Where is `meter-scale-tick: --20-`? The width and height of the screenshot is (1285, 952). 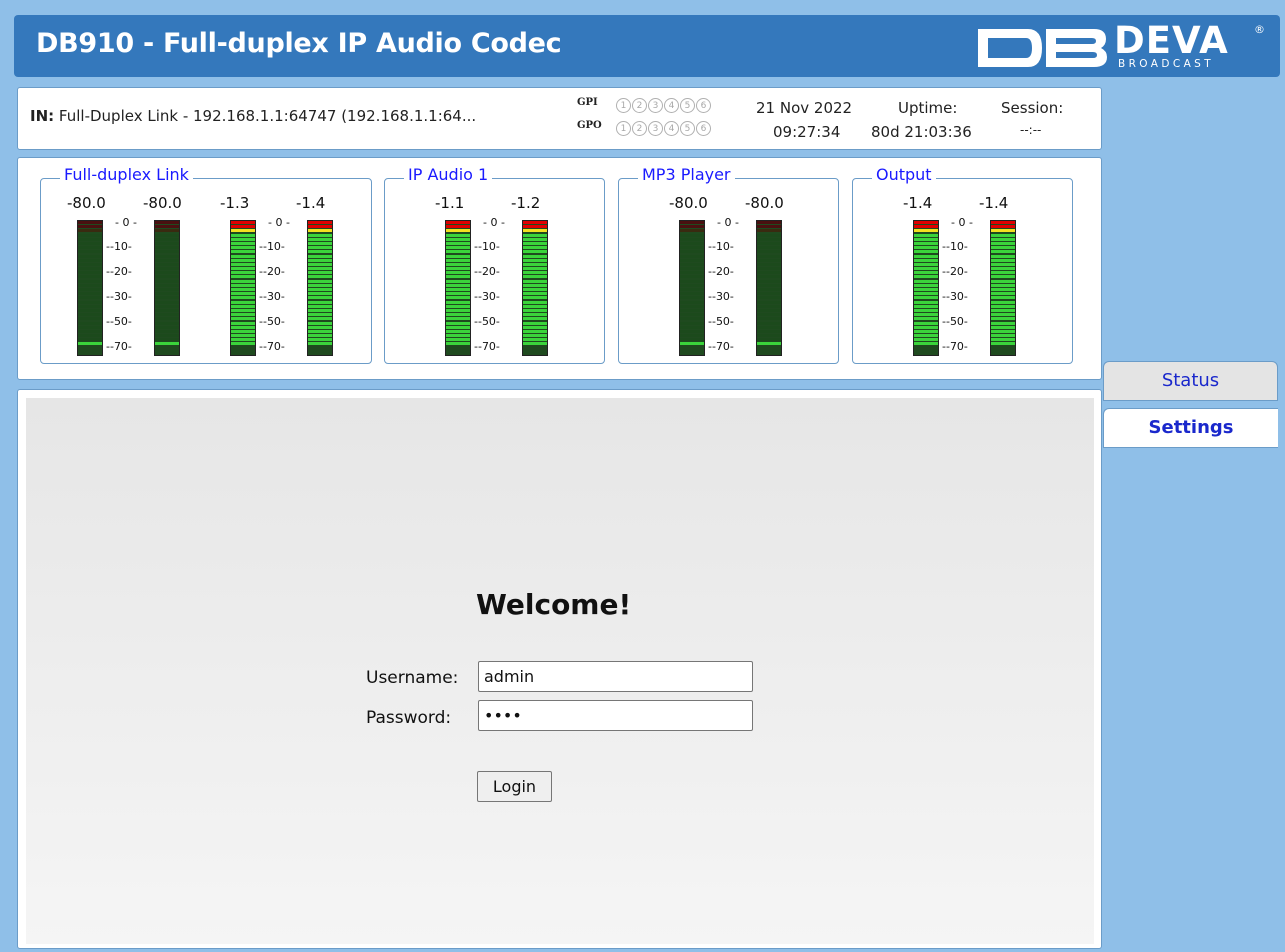 meter-scale-tick: --20- is located at coordinates (955, 271).